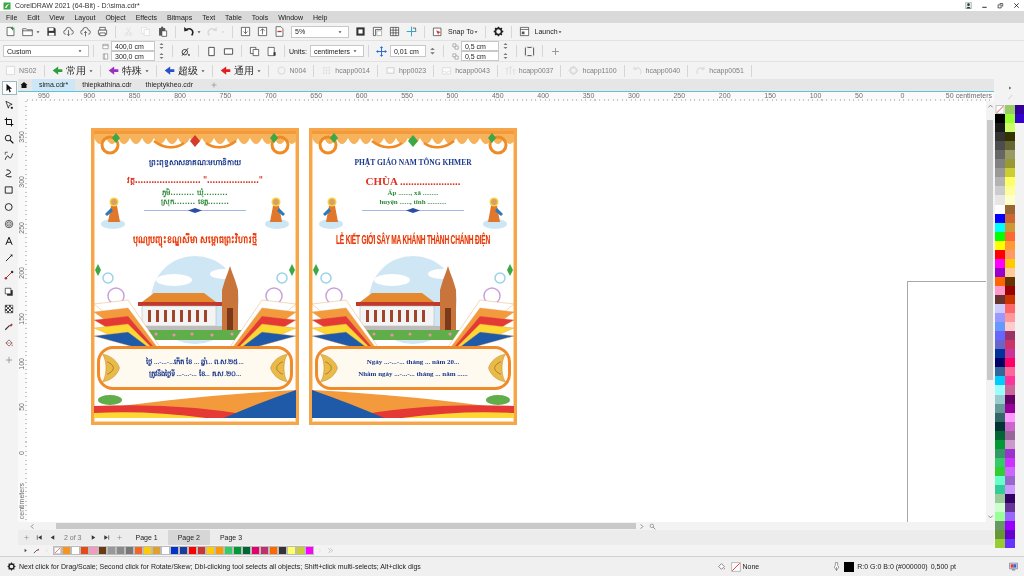  What do you see at coordinates (24, 85) in the screenshot?
I see `home-icon` at bounding box center [24, 85].